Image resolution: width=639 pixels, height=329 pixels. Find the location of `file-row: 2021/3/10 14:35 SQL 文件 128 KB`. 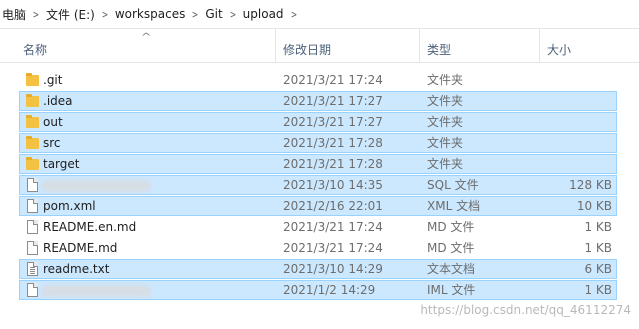

file-row: 2021/3/10 14:35 SQL 文件 128 KB is located at coordinates (318, 185).